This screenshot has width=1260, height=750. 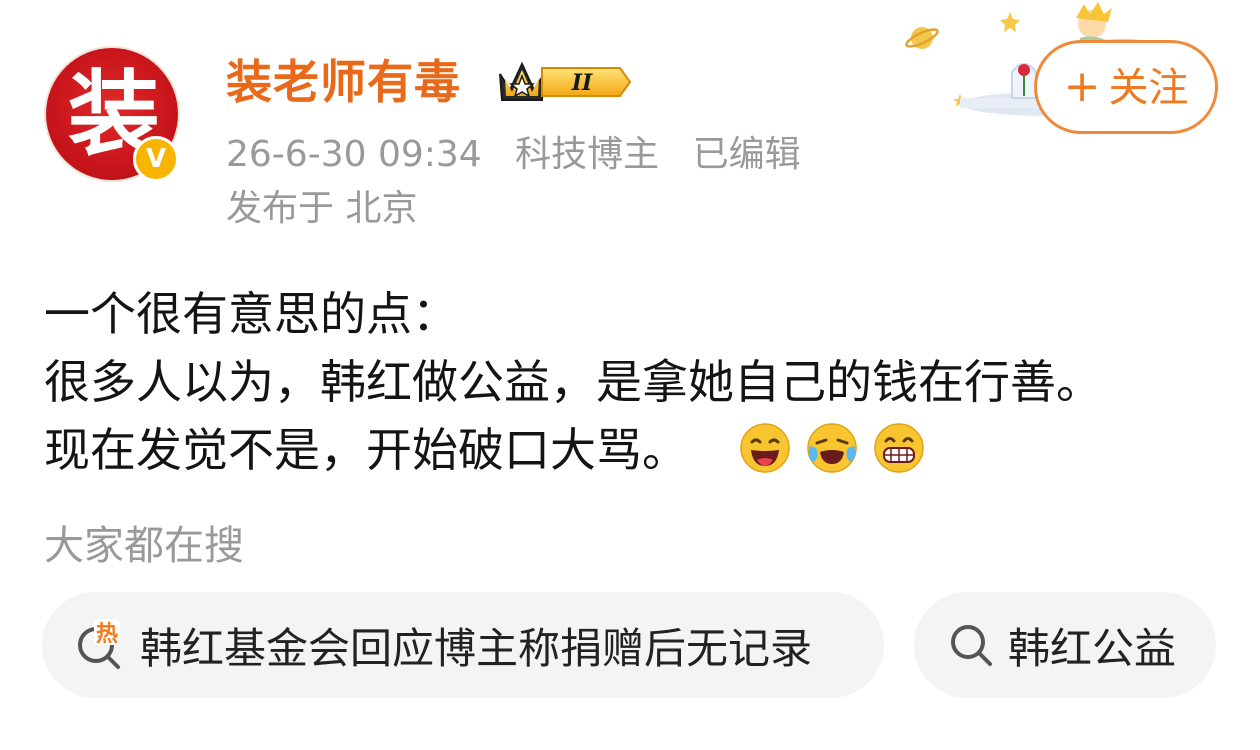 What do you see at coordinates (582, 83) in the screenshot?
I see `crown-level-label: II` at bounding box center [582, 83].